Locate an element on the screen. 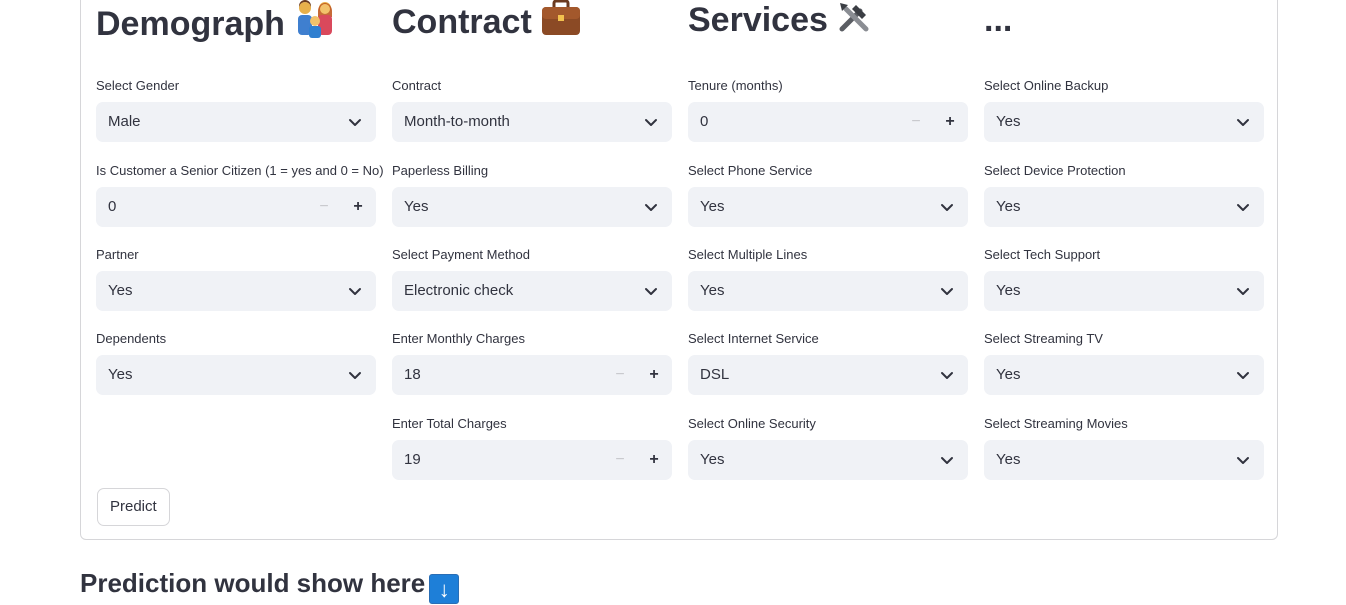  field-label: Paperless Billing is located at coordinates (440, 170).